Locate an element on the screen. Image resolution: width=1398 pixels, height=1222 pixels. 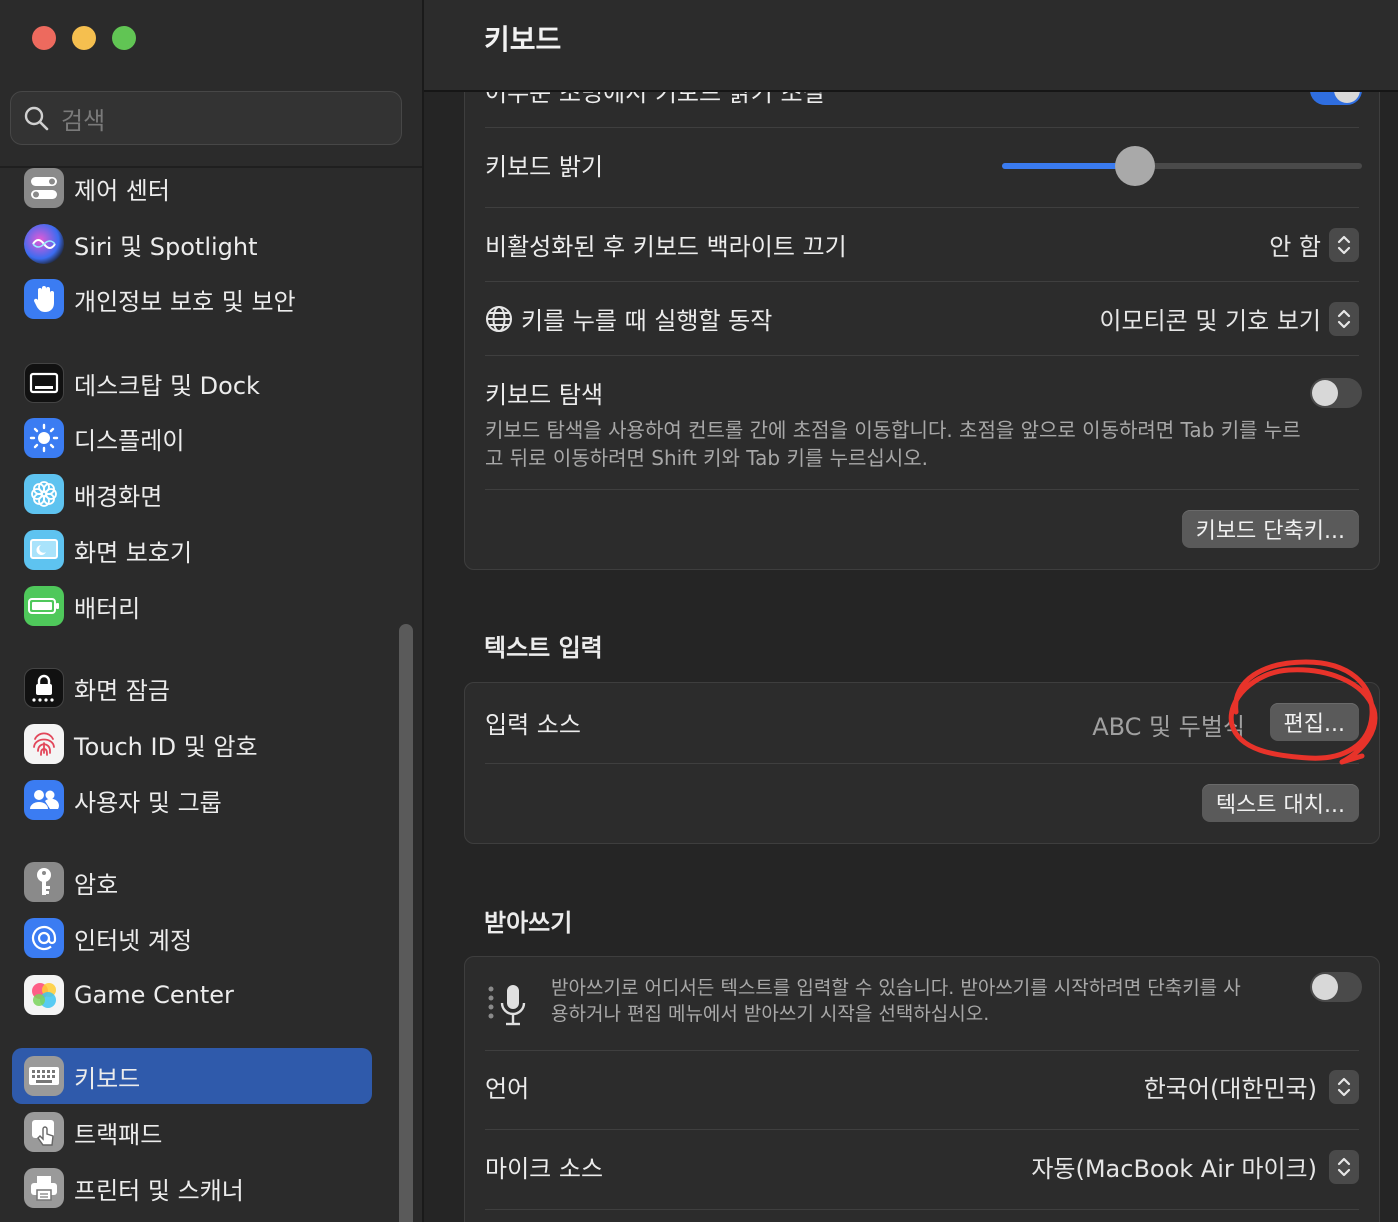
search-field: 검색 is located at coordinates (206, 118).